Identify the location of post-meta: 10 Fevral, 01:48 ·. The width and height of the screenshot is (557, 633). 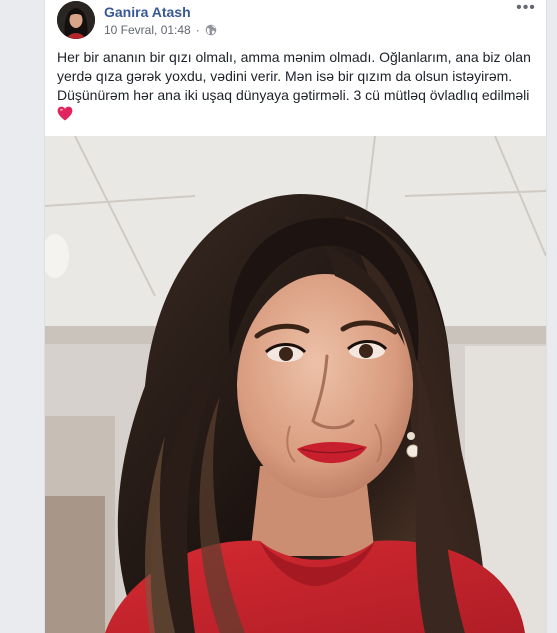
(160, 30).